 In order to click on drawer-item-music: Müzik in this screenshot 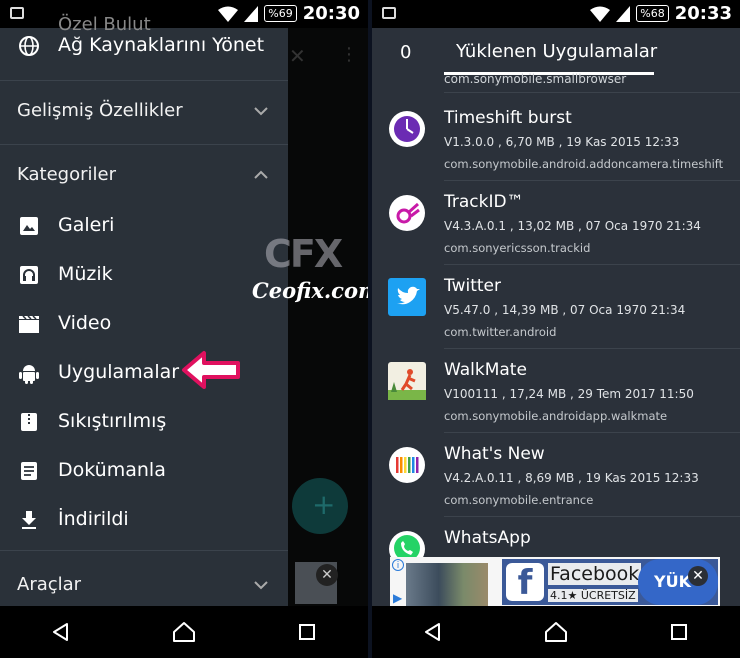, I will do `click(144, 275)`.